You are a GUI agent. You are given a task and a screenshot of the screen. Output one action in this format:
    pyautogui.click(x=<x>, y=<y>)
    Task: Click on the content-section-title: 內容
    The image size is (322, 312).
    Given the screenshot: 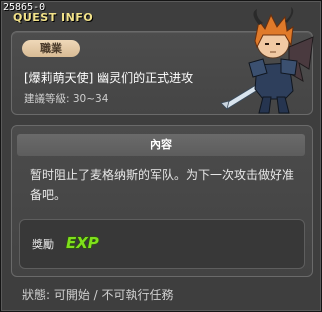 What is the action you would take?
    pyautogui.click(x=161, y=145)
    